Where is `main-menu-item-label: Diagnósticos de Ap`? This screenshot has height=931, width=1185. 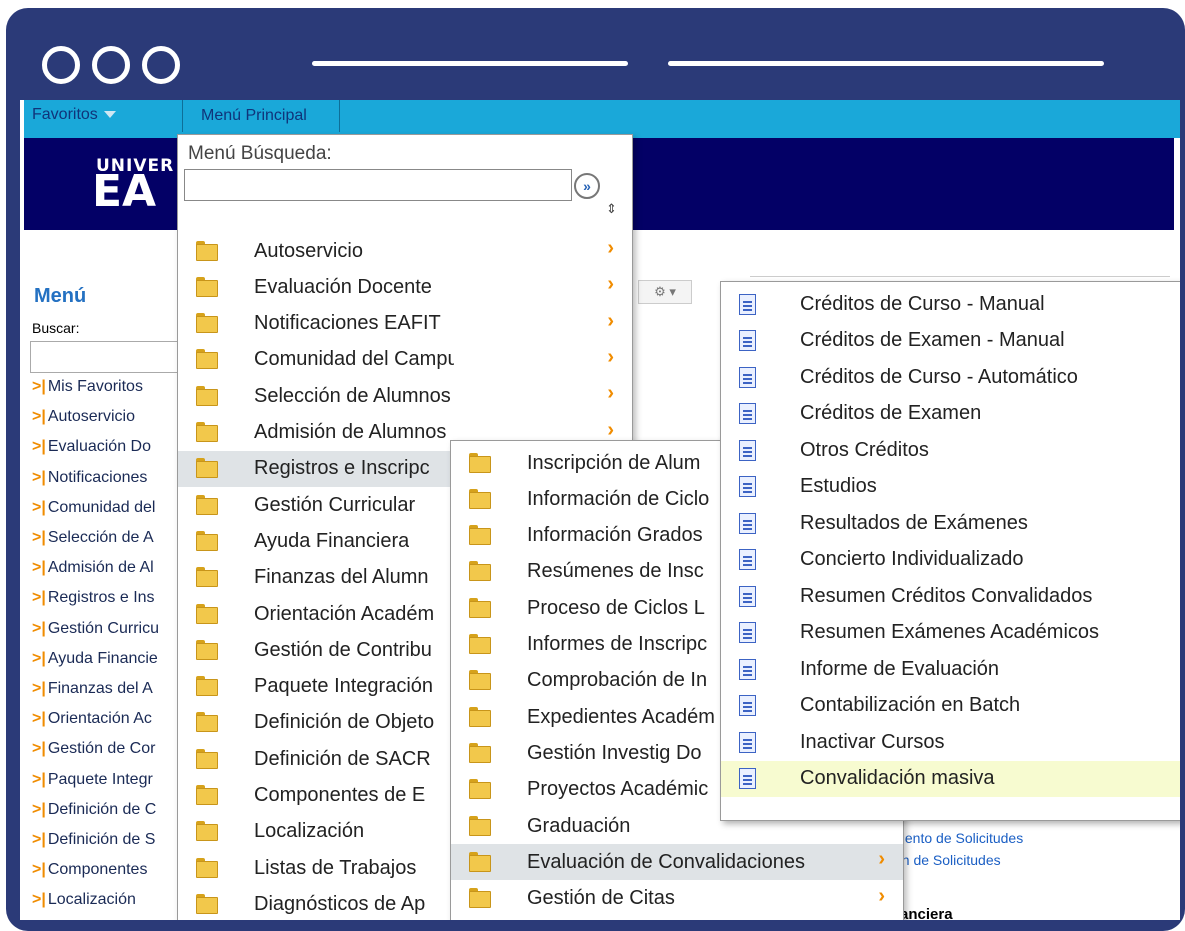
main-menu-item-label: Diagnósticos de Ap is located at coordinates (340, 903).